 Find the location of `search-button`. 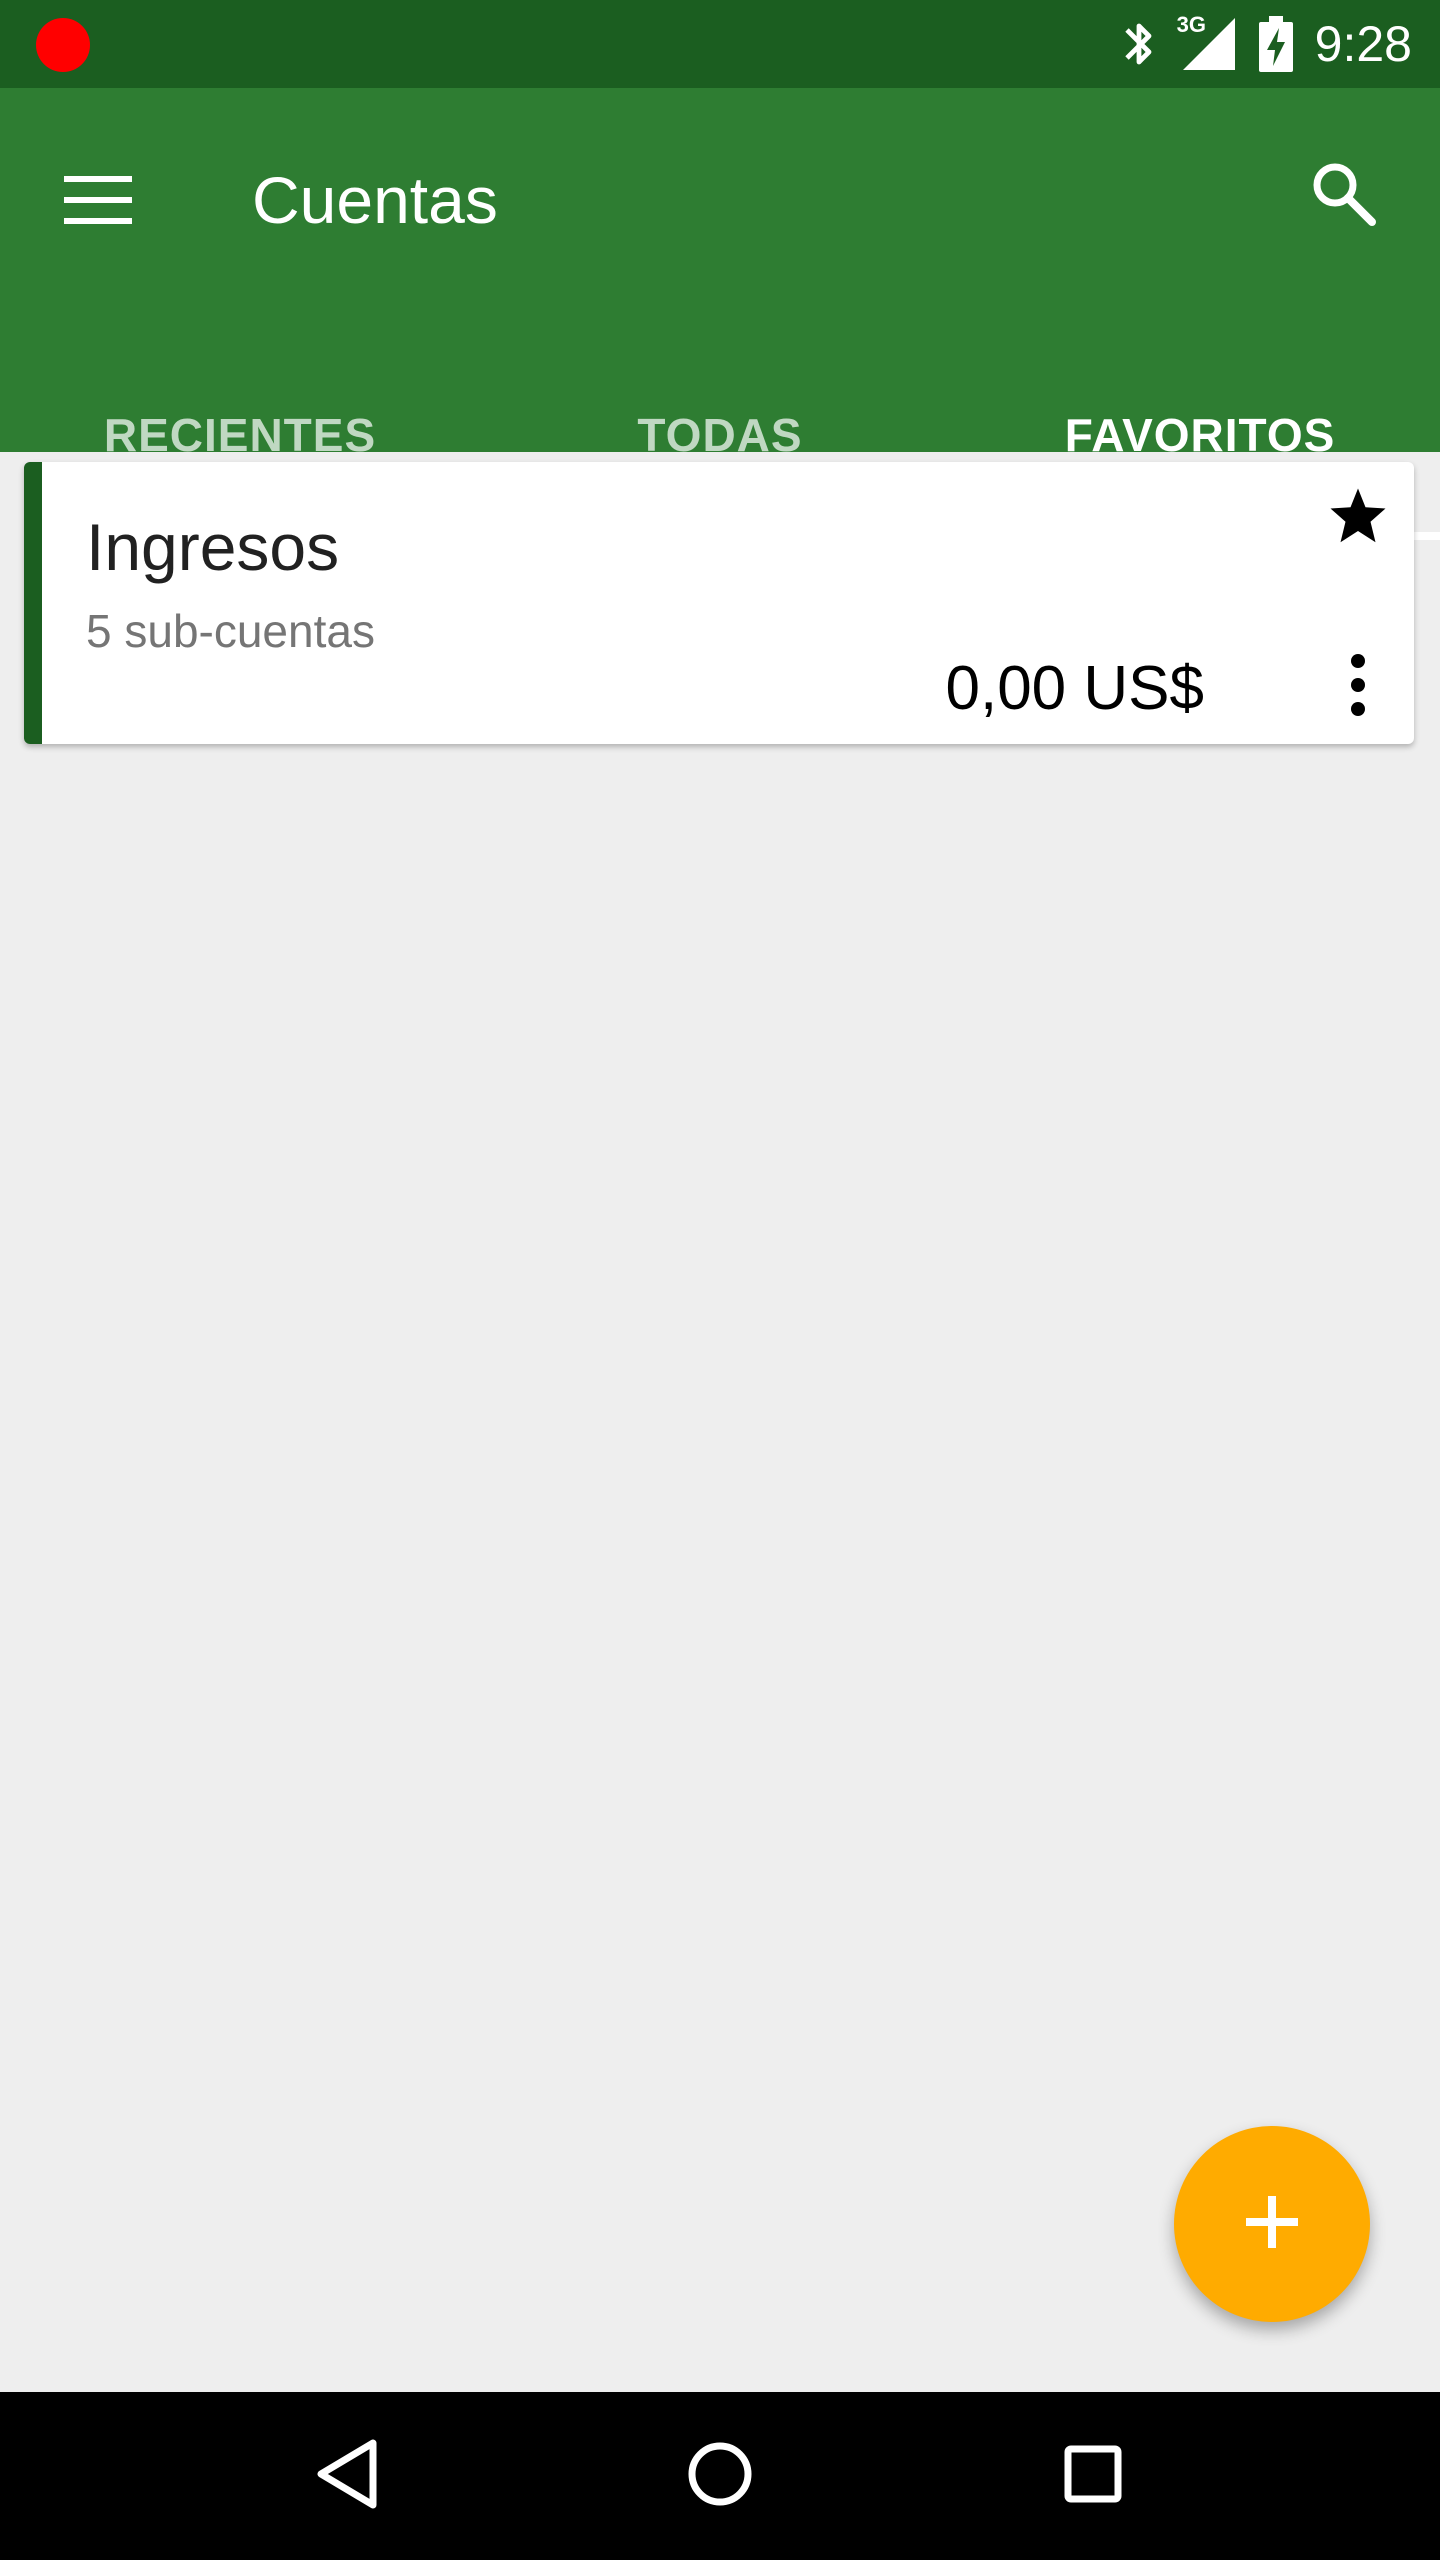

search-button is located at coordinates (1343, 195).